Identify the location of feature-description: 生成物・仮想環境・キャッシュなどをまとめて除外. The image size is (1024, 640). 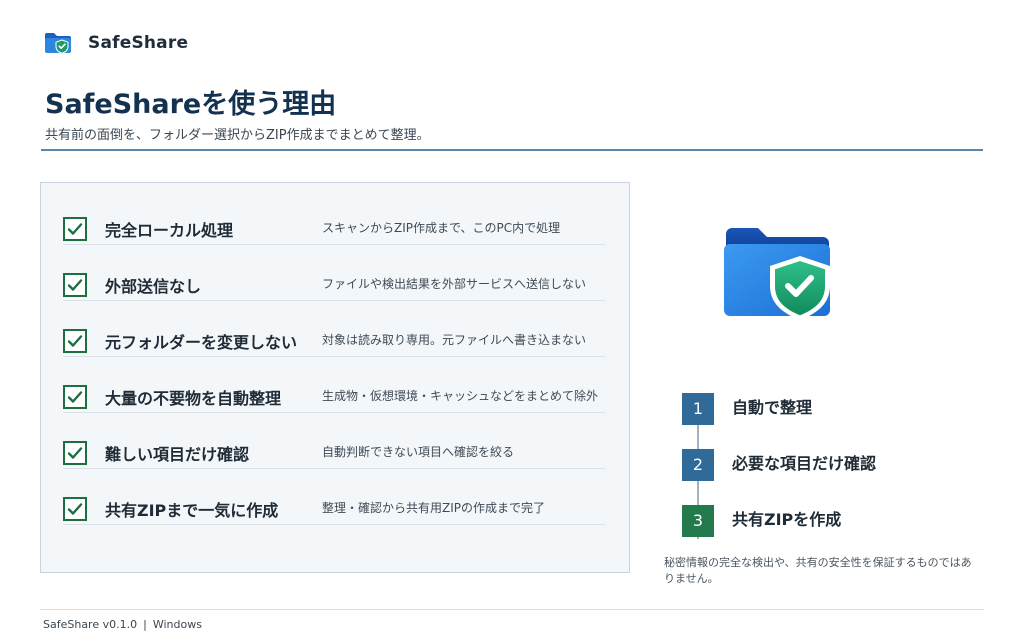
(460, 396).